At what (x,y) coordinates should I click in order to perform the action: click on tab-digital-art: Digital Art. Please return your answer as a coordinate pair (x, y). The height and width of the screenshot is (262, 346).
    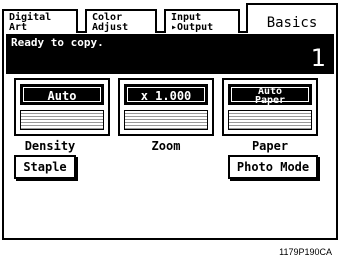
    Looking at the image, I should click on (40, 21).